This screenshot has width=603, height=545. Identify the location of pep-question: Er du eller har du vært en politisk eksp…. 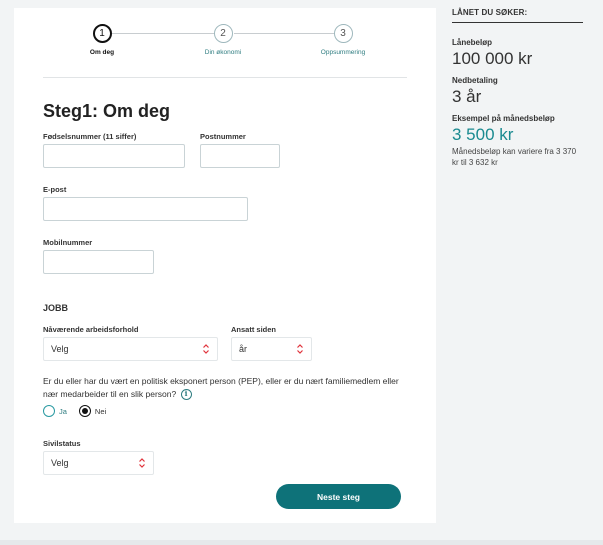
(228, 387).